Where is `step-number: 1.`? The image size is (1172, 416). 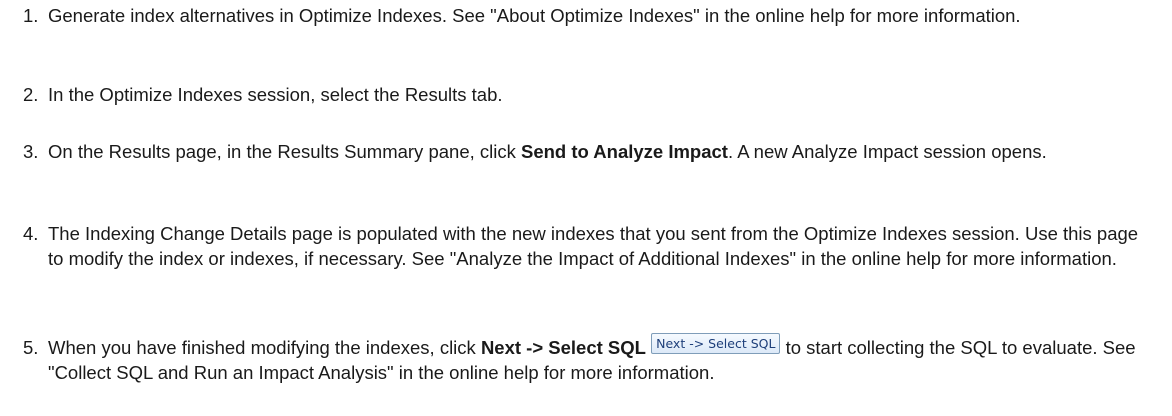 step-number: 1. is located at coordinates (31, 15).